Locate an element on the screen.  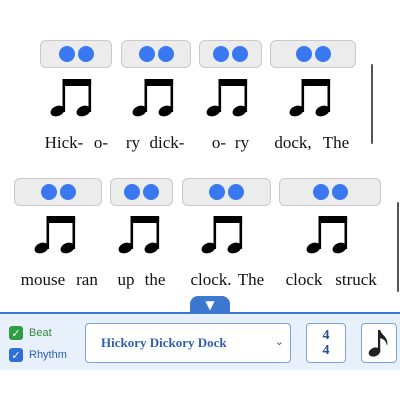
eighth-note-icon is located at coordinates (378, 343).